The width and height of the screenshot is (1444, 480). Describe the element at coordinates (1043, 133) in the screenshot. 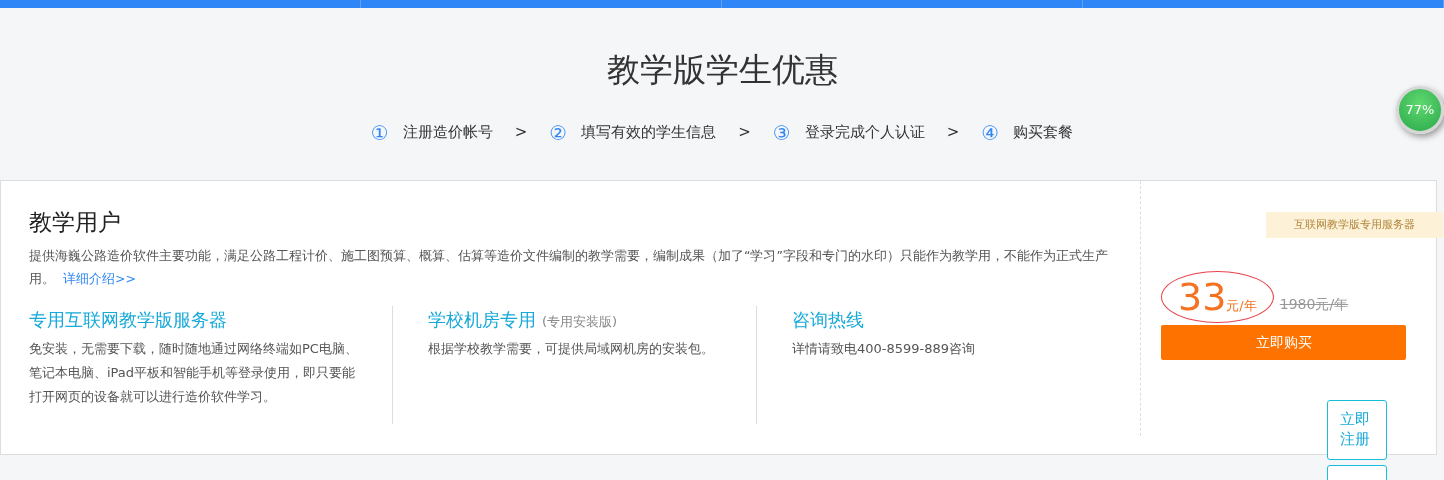

I see `step-label: 购买套餐` at that location.